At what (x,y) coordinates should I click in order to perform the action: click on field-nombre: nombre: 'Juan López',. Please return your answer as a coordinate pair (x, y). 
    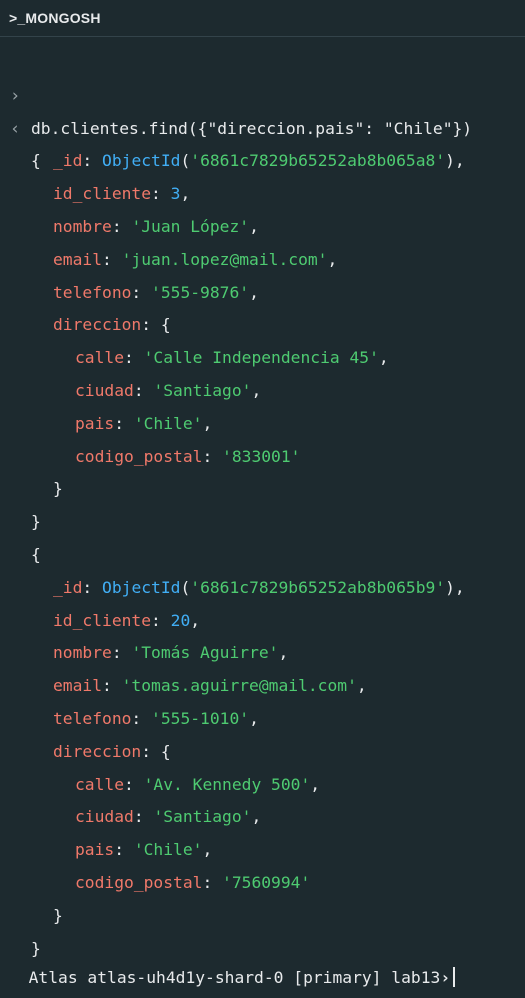
    Looking at the image, I should click on (156, 226).